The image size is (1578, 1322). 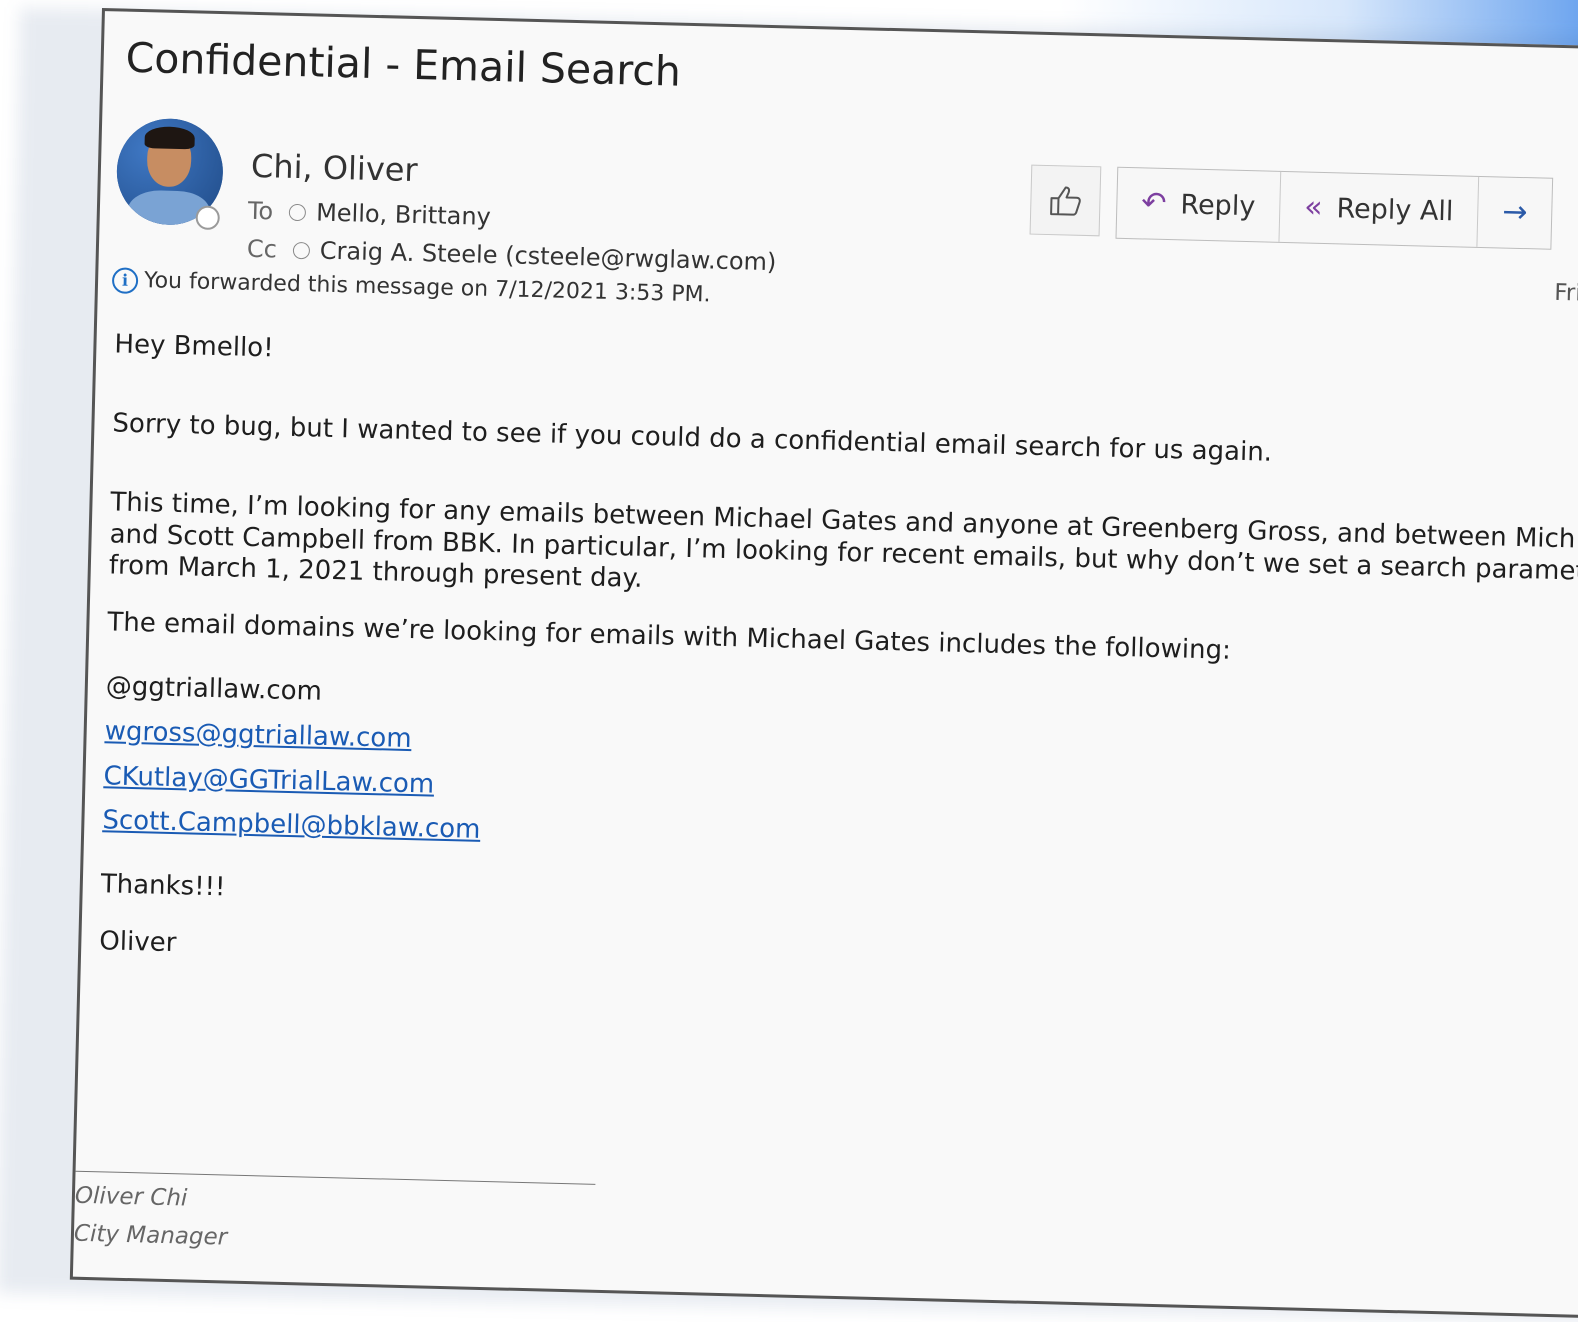 I want to click on like-button, so click(x=1065, y=200).